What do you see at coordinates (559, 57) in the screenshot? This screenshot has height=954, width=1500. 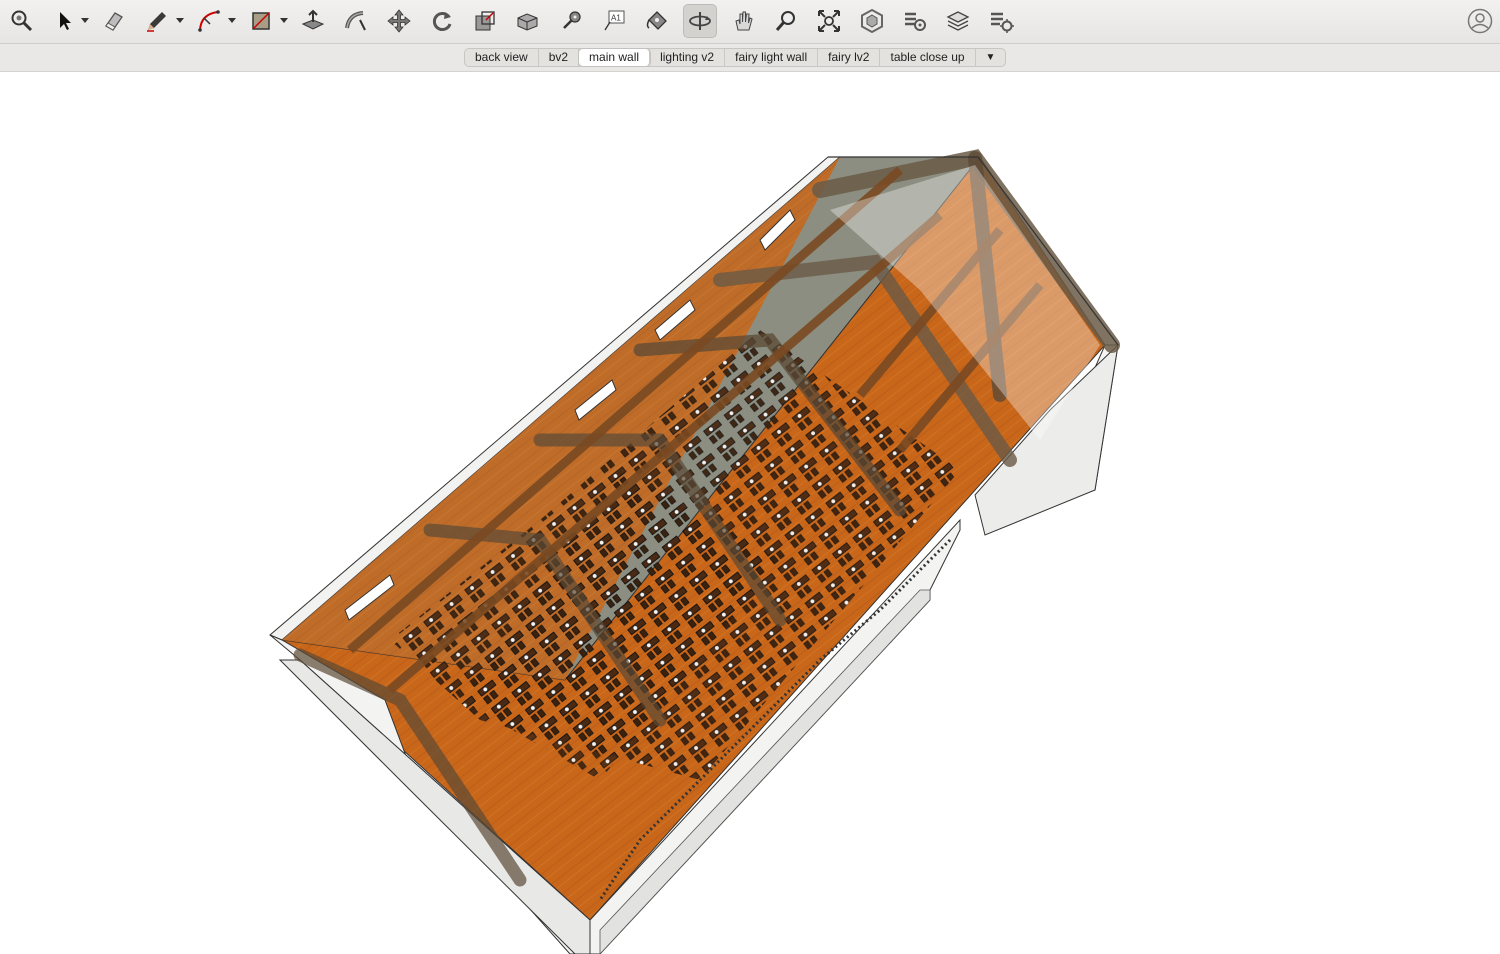 I see `scene-tab-bv2: bv2` at bounding box center [559, 57].